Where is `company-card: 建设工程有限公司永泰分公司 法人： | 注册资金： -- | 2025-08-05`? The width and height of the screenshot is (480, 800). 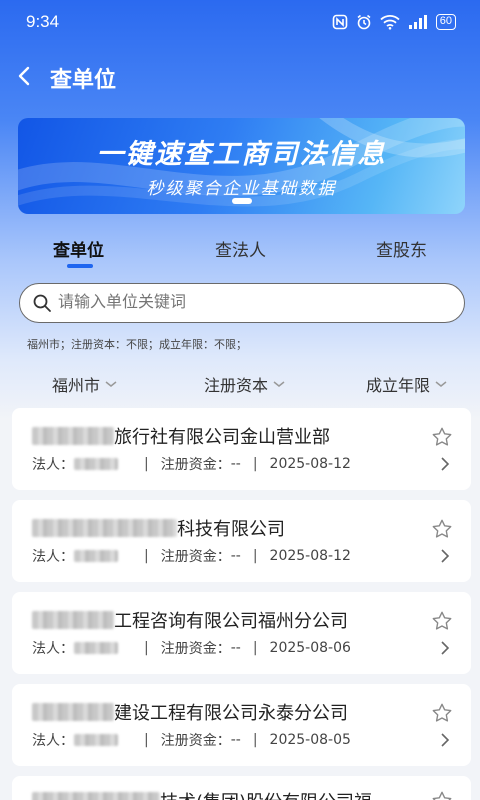 company-card: 建设工程有限公司永泰分公司 法人： | 注册资金： -- | 2025-08-05 is located at coordinates (241, 725).